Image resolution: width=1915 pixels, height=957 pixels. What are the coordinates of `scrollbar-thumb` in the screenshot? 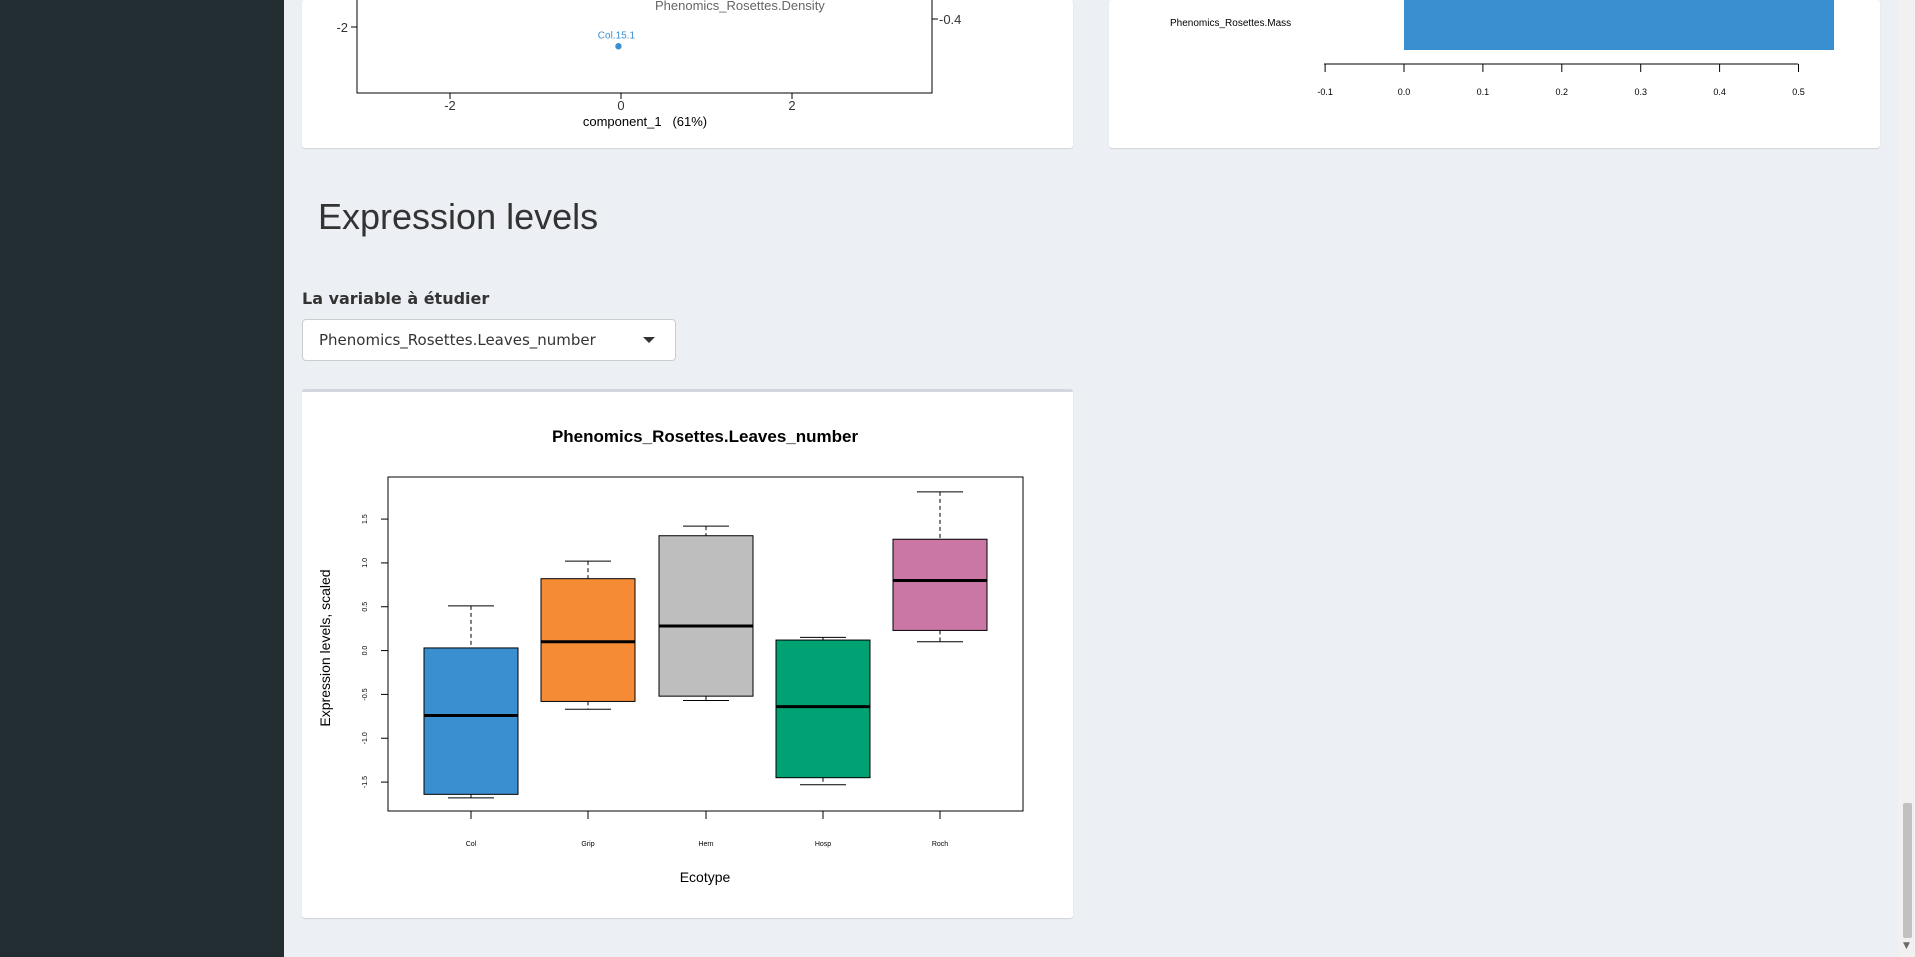 It's located at (1907, 870).